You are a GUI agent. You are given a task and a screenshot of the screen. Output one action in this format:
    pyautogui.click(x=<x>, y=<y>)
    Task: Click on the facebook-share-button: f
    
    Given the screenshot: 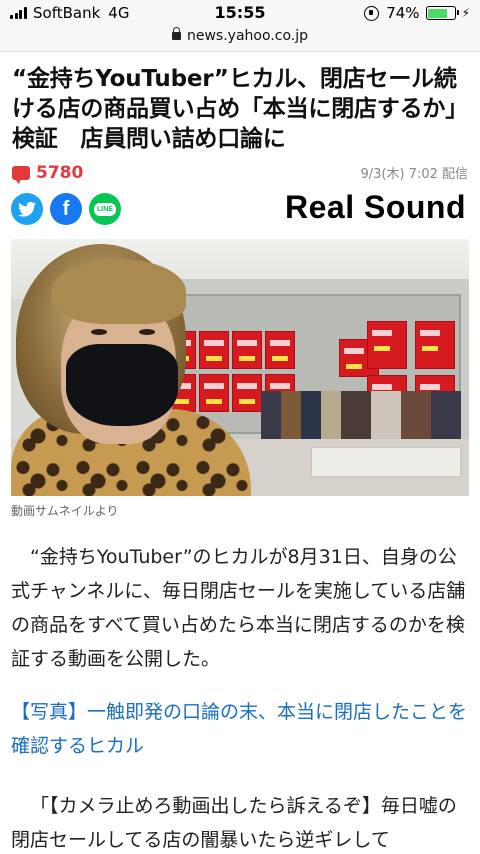 What is the action you would take?
    pyautogui.click(x=66, y=209)
    